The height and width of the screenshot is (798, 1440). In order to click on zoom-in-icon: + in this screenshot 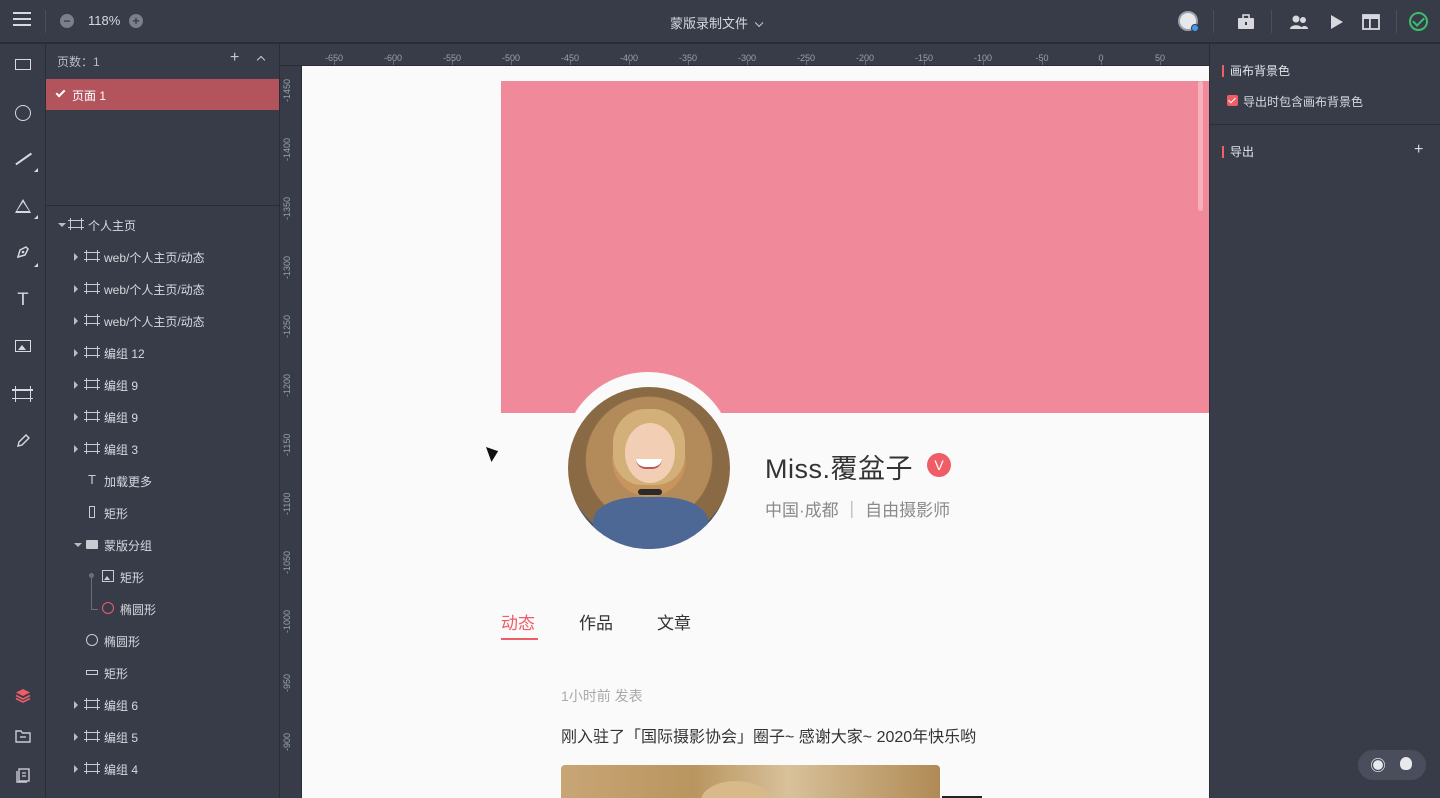, I will do `click(136, 21)`.